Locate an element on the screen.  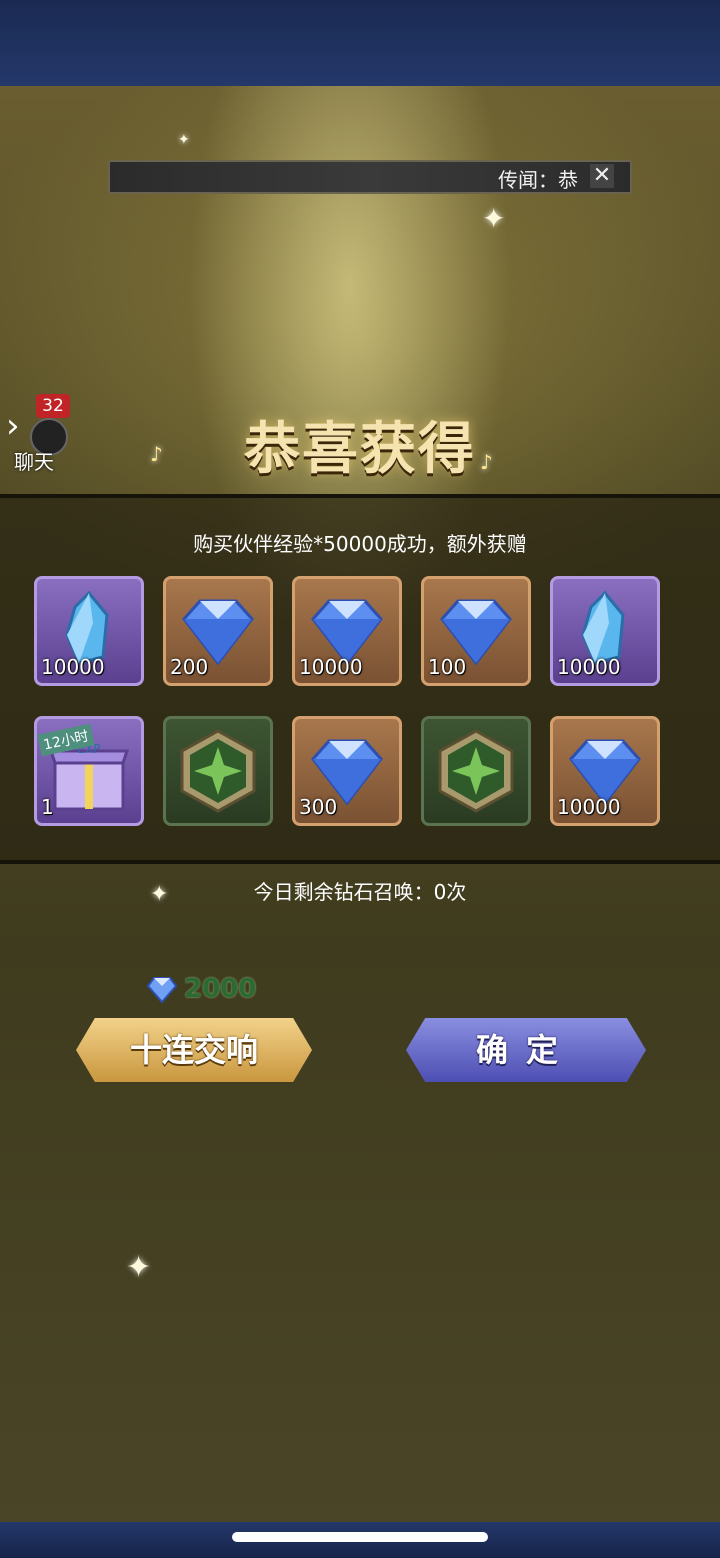
purchase-message: 购买伙伴经验*50000成功，额外获赠 is located at coordinates (360, 544).